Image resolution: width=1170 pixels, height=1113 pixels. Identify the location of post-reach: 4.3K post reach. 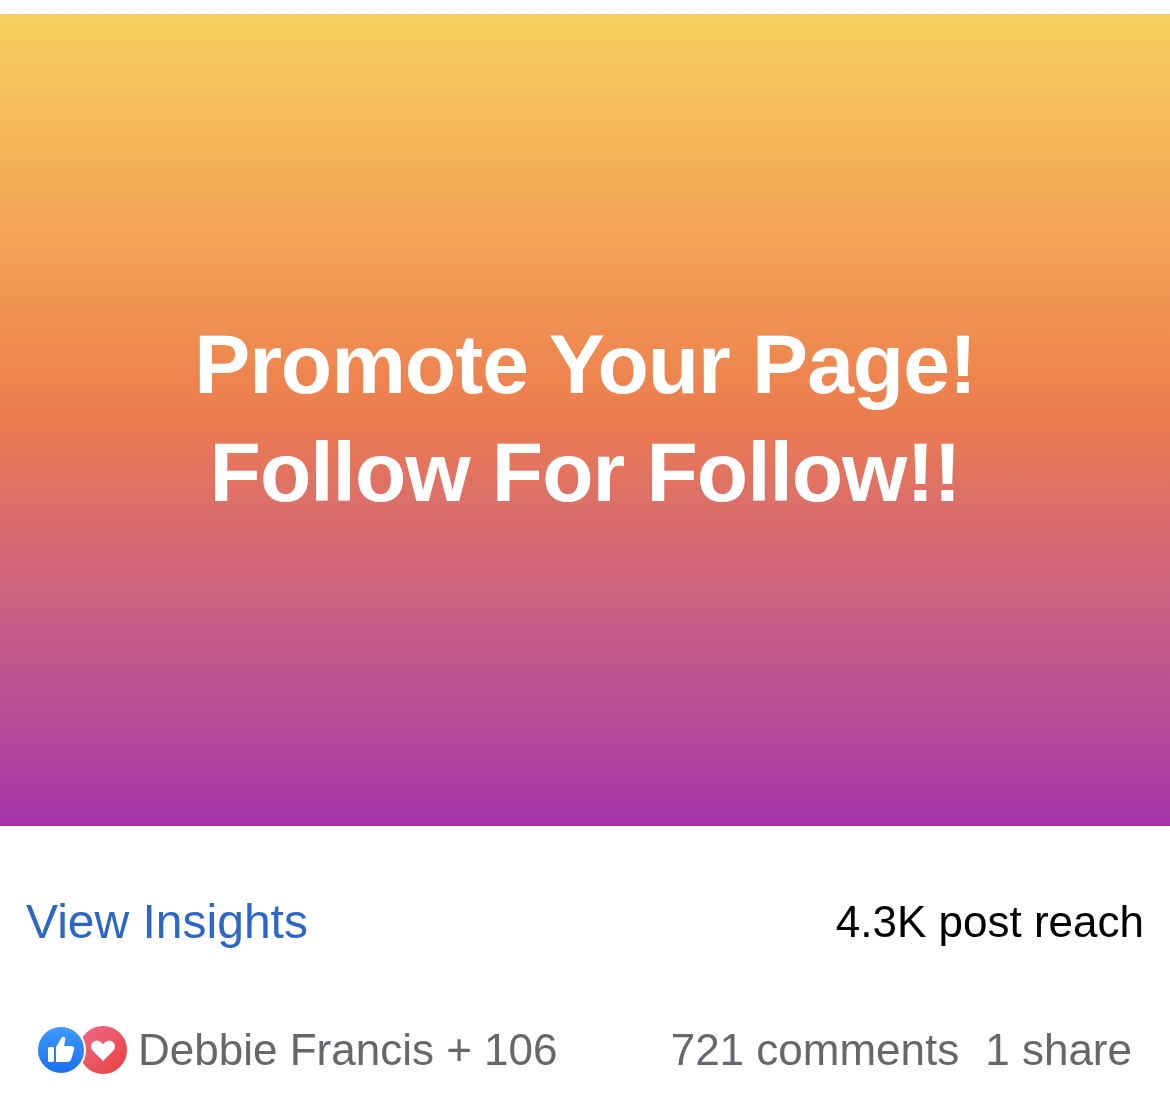
(989, 922).